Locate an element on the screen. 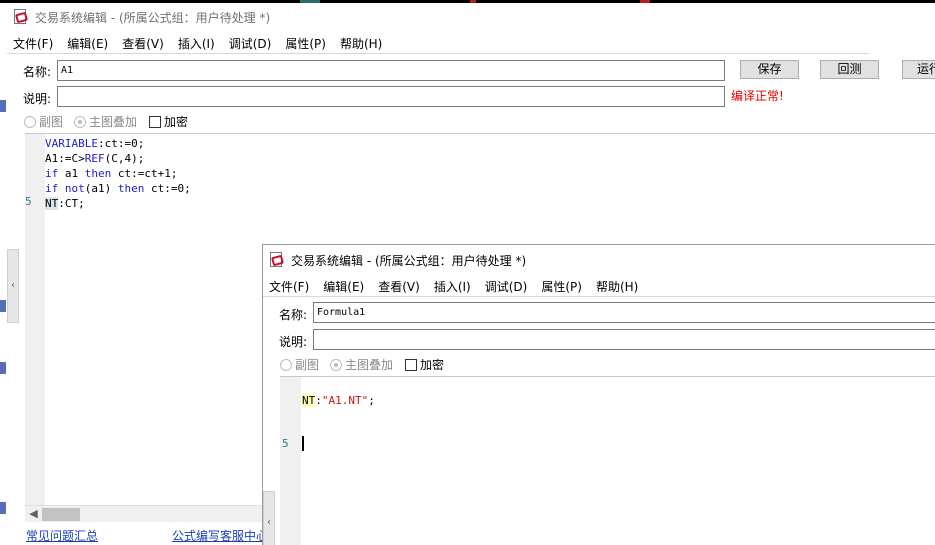 This screenshot has height=545, width=935. main-horizontal-scrollbar: ◀ is located at coordinates (150, 513).